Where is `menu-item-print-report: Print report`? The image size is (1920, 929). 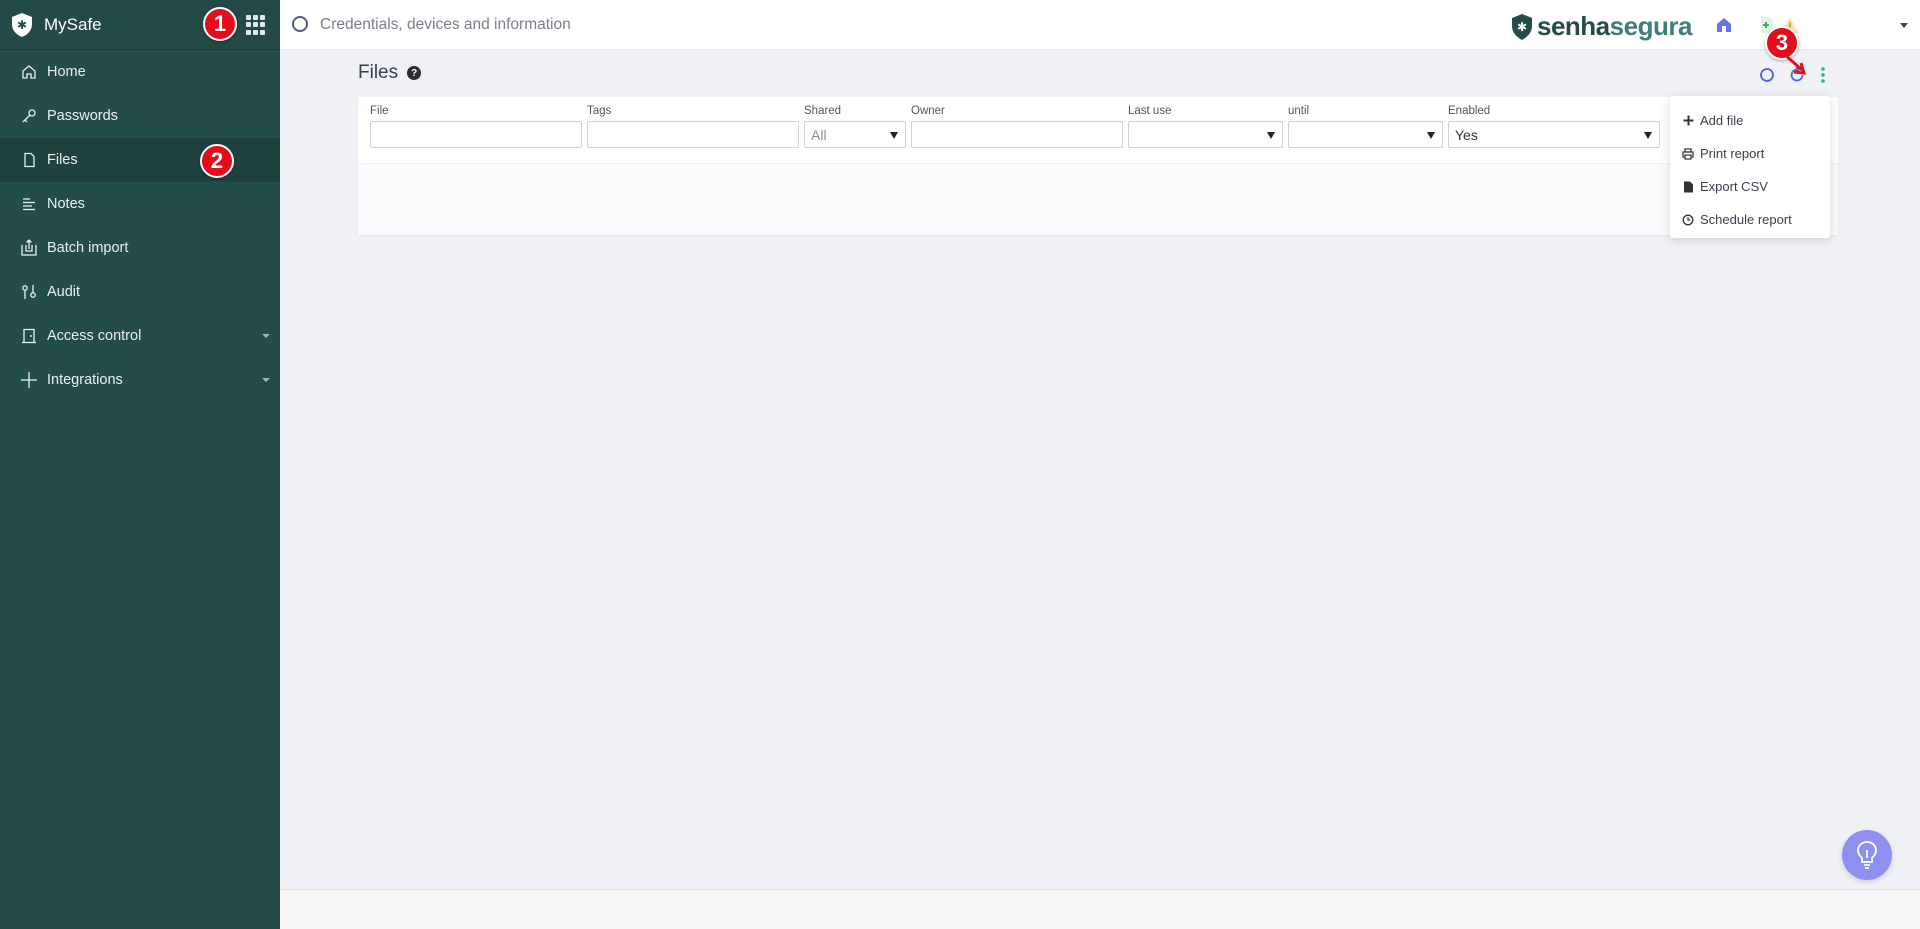
menu-item-print-report: Print report is located at coordinates (1750, 153).